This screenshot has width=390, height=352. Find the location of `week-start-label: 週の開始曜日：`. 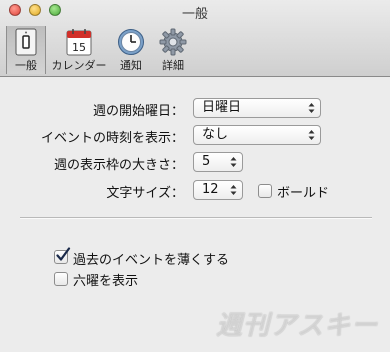

week-start-label: 週の開始曜日： is located at coordinates (138, 111).